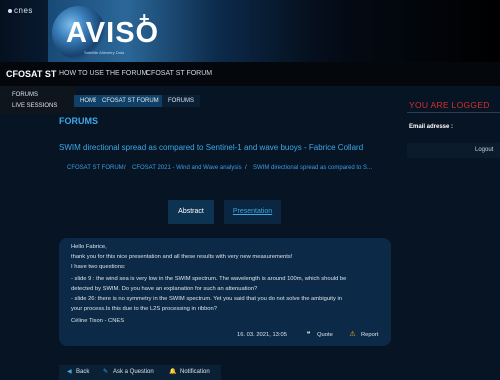  What do you see at coordinates (38, 100) in the screenshot?
I see `nav-dropdown: FORUMS LIVE SESSIONS` at bounding box center [38, 100].